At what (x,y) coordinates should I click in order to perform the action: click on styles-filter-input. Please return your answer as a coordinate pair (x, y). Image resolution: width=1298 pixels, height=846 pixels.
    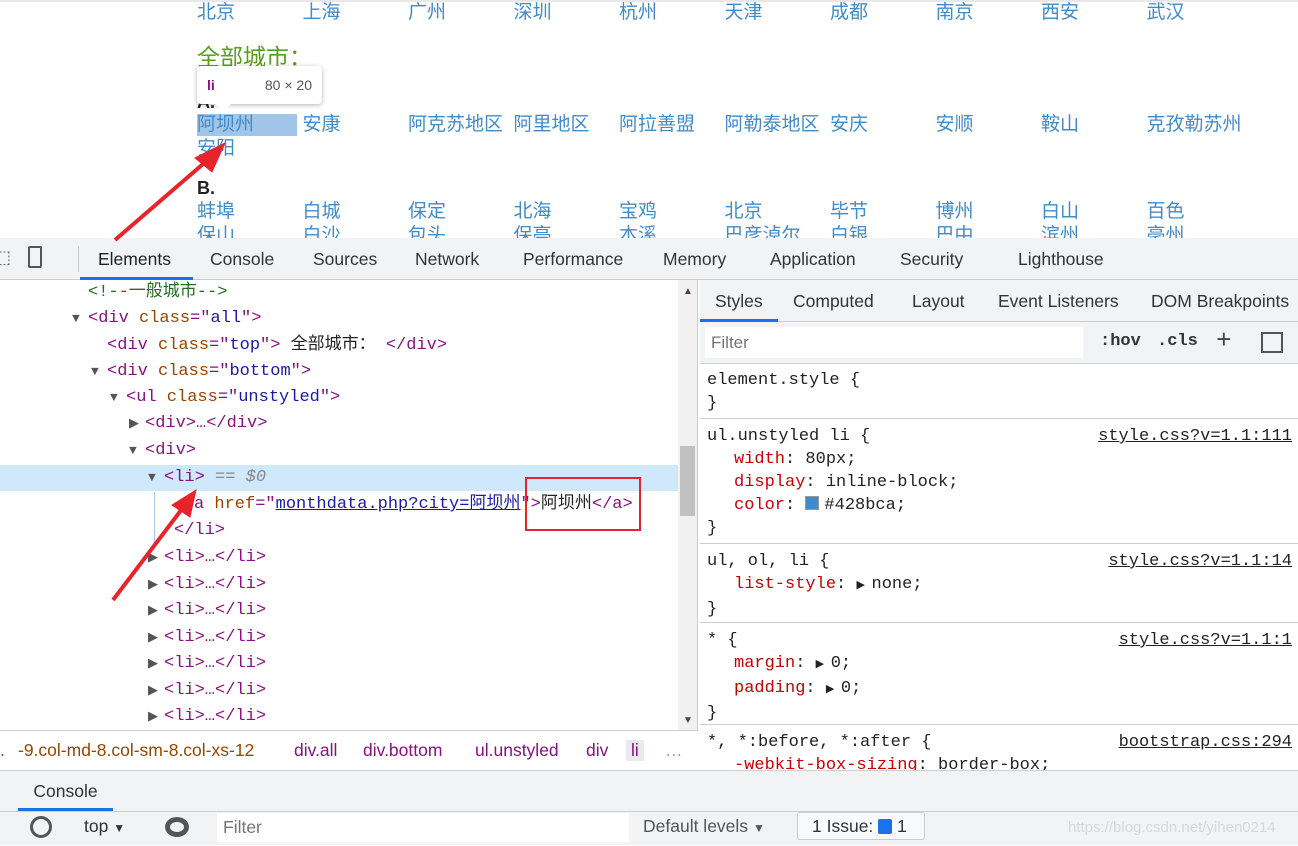
    Looking at the image, I should click on (894, 342).